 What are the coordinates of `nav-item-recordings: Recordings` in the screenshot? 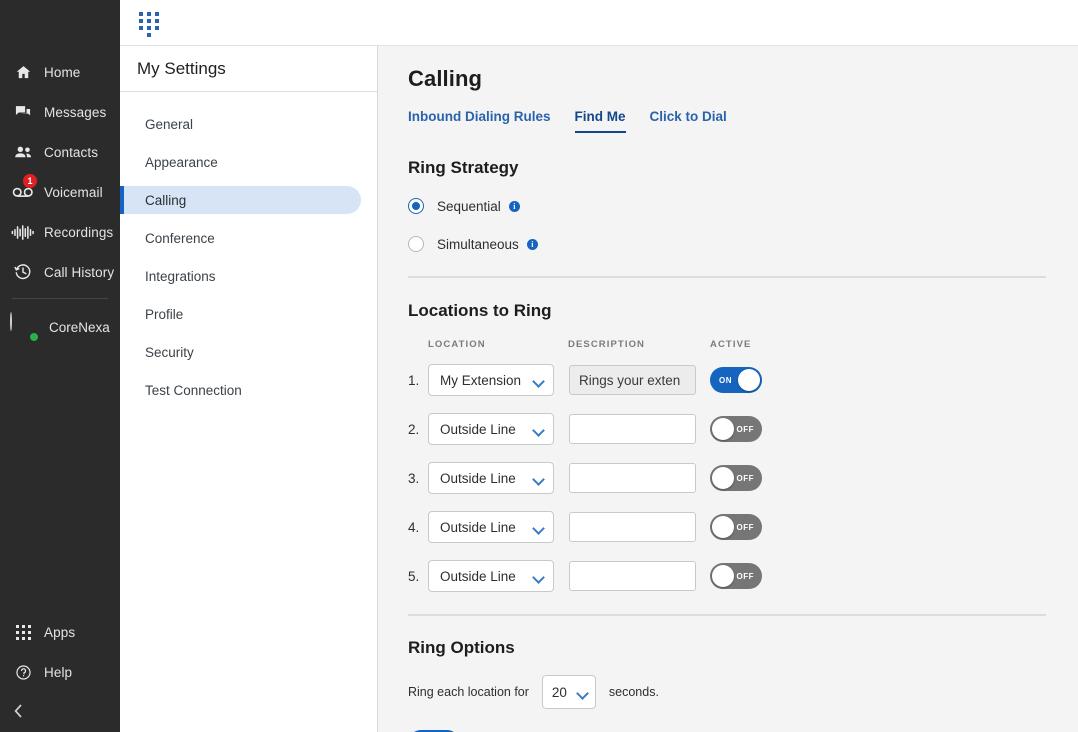 It's located at (60, 232).